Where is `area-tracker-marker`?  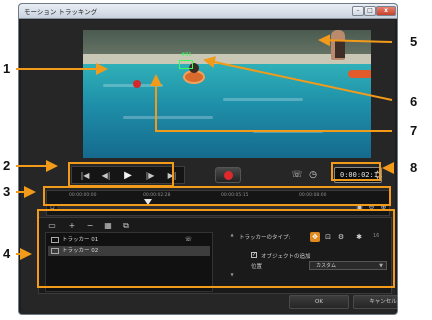
area-tracker-marker is located at coordinates (186, 64).